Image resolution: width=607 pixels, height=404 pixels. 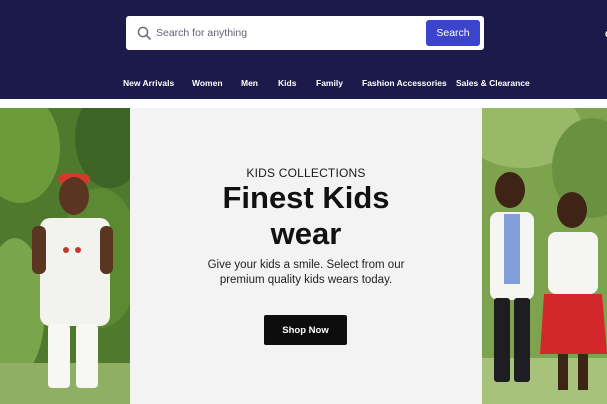 What do you see at coordinates (148, 83) in the screenshot?
I see `nav-item-new-arrivals: New Arrivals` at bounding box center [148, 83].